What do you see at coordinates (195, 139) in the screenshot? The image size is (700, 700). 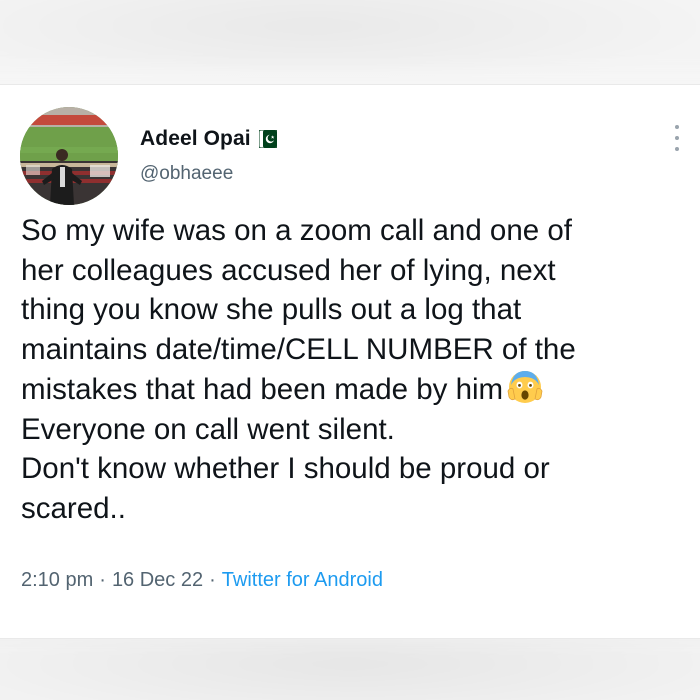 I see `display-name: Adeel Opai` at bounding box center [195, 139].